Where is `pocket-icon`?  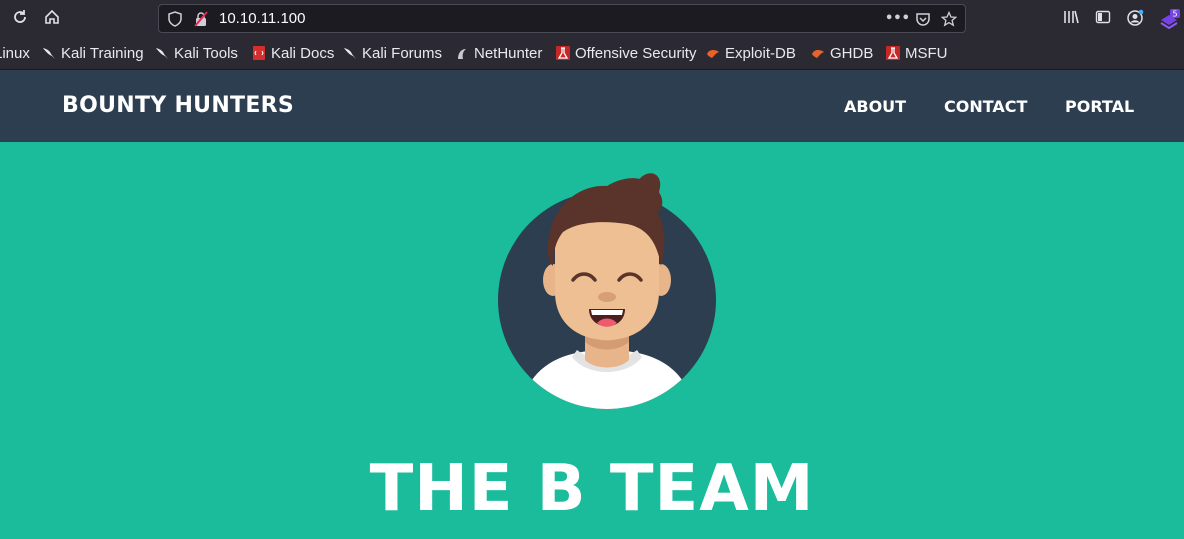 pocket-icon is located at coordinates (923, 19).